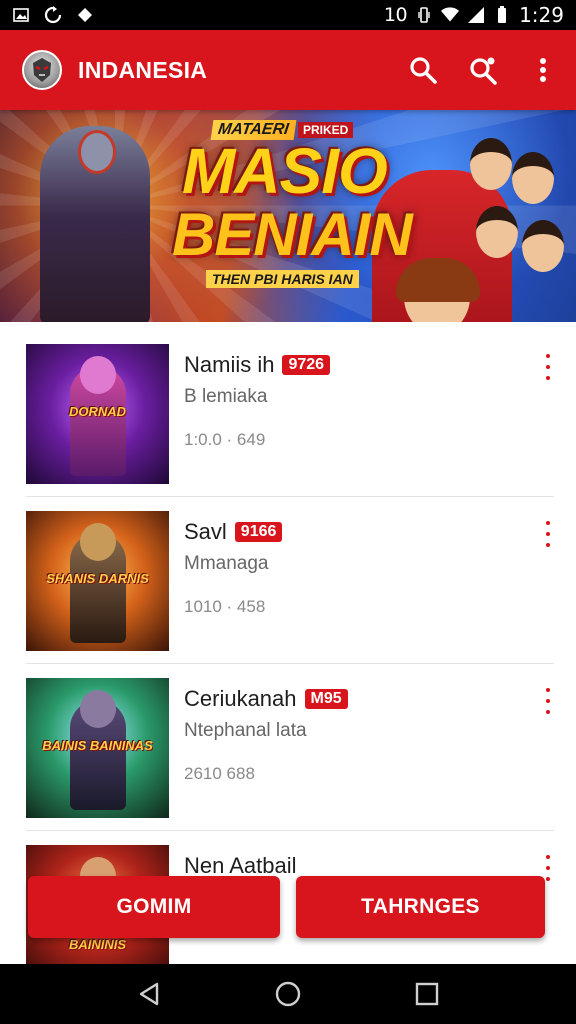 Image resolution: width=576 pixels, height=1024 pixels. What do you see at coordinates (225, 439) in the screenshot?
I see `item-meta: 1:0.0 · 649` at bounding box center [225, 439].